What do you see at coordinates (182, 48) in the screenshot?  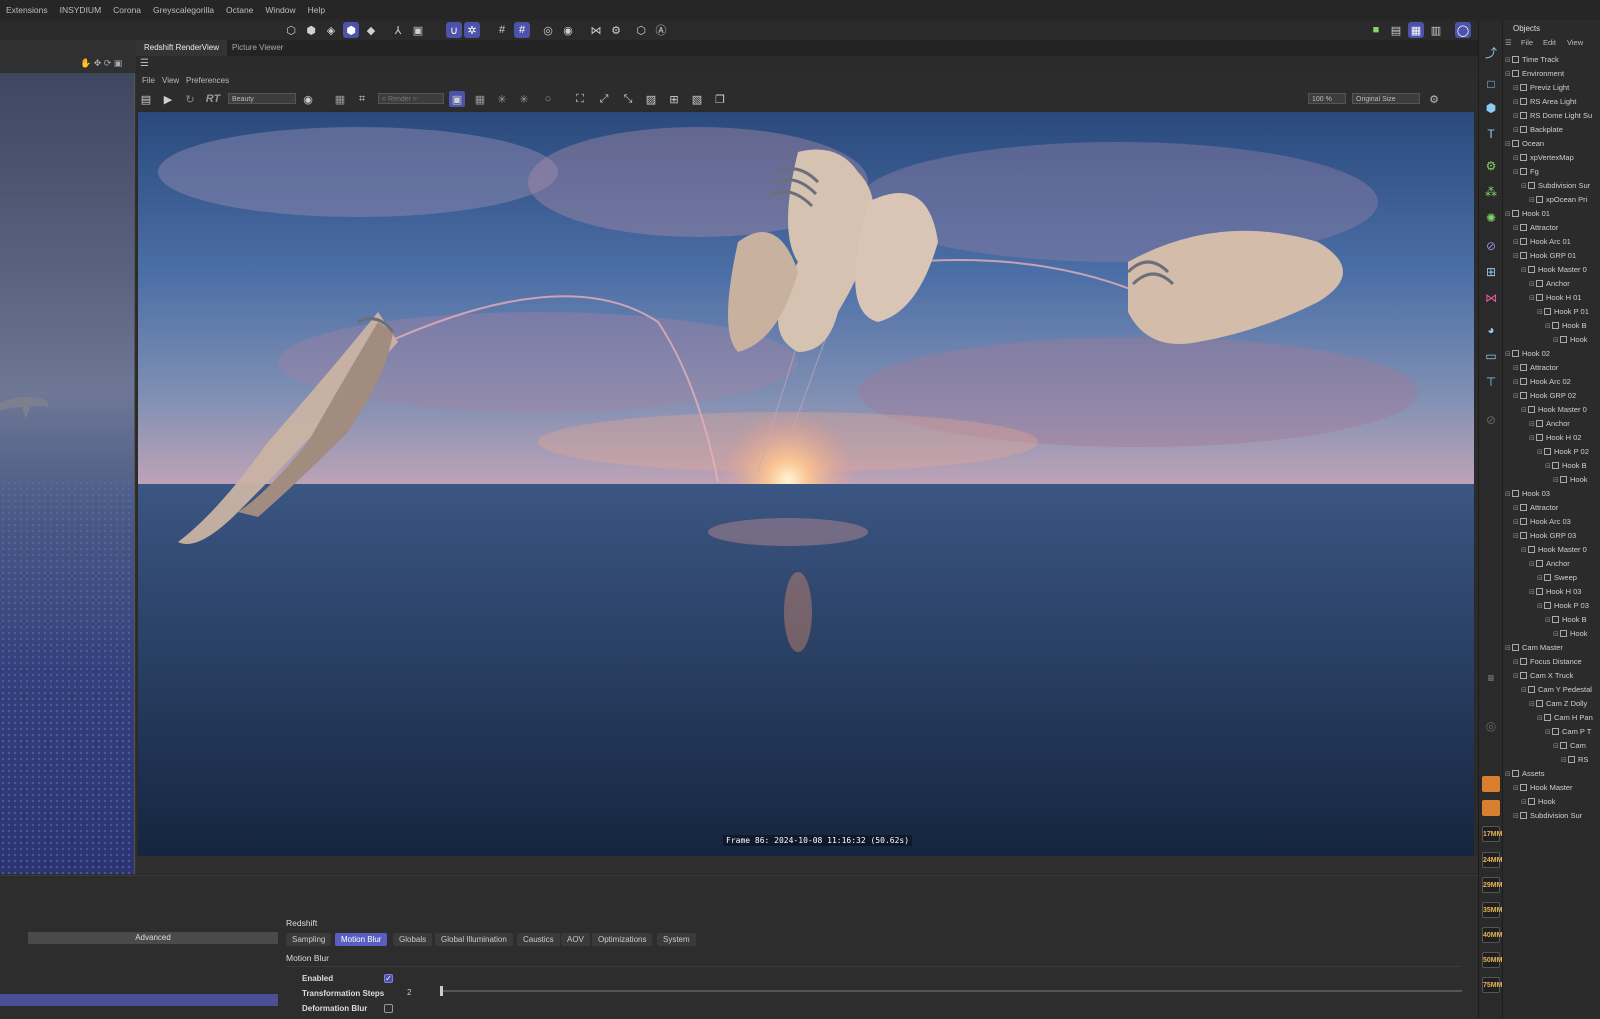 I see `tab-redshift-renderview: Redshift RenderView` at bounding box center [182, 48].